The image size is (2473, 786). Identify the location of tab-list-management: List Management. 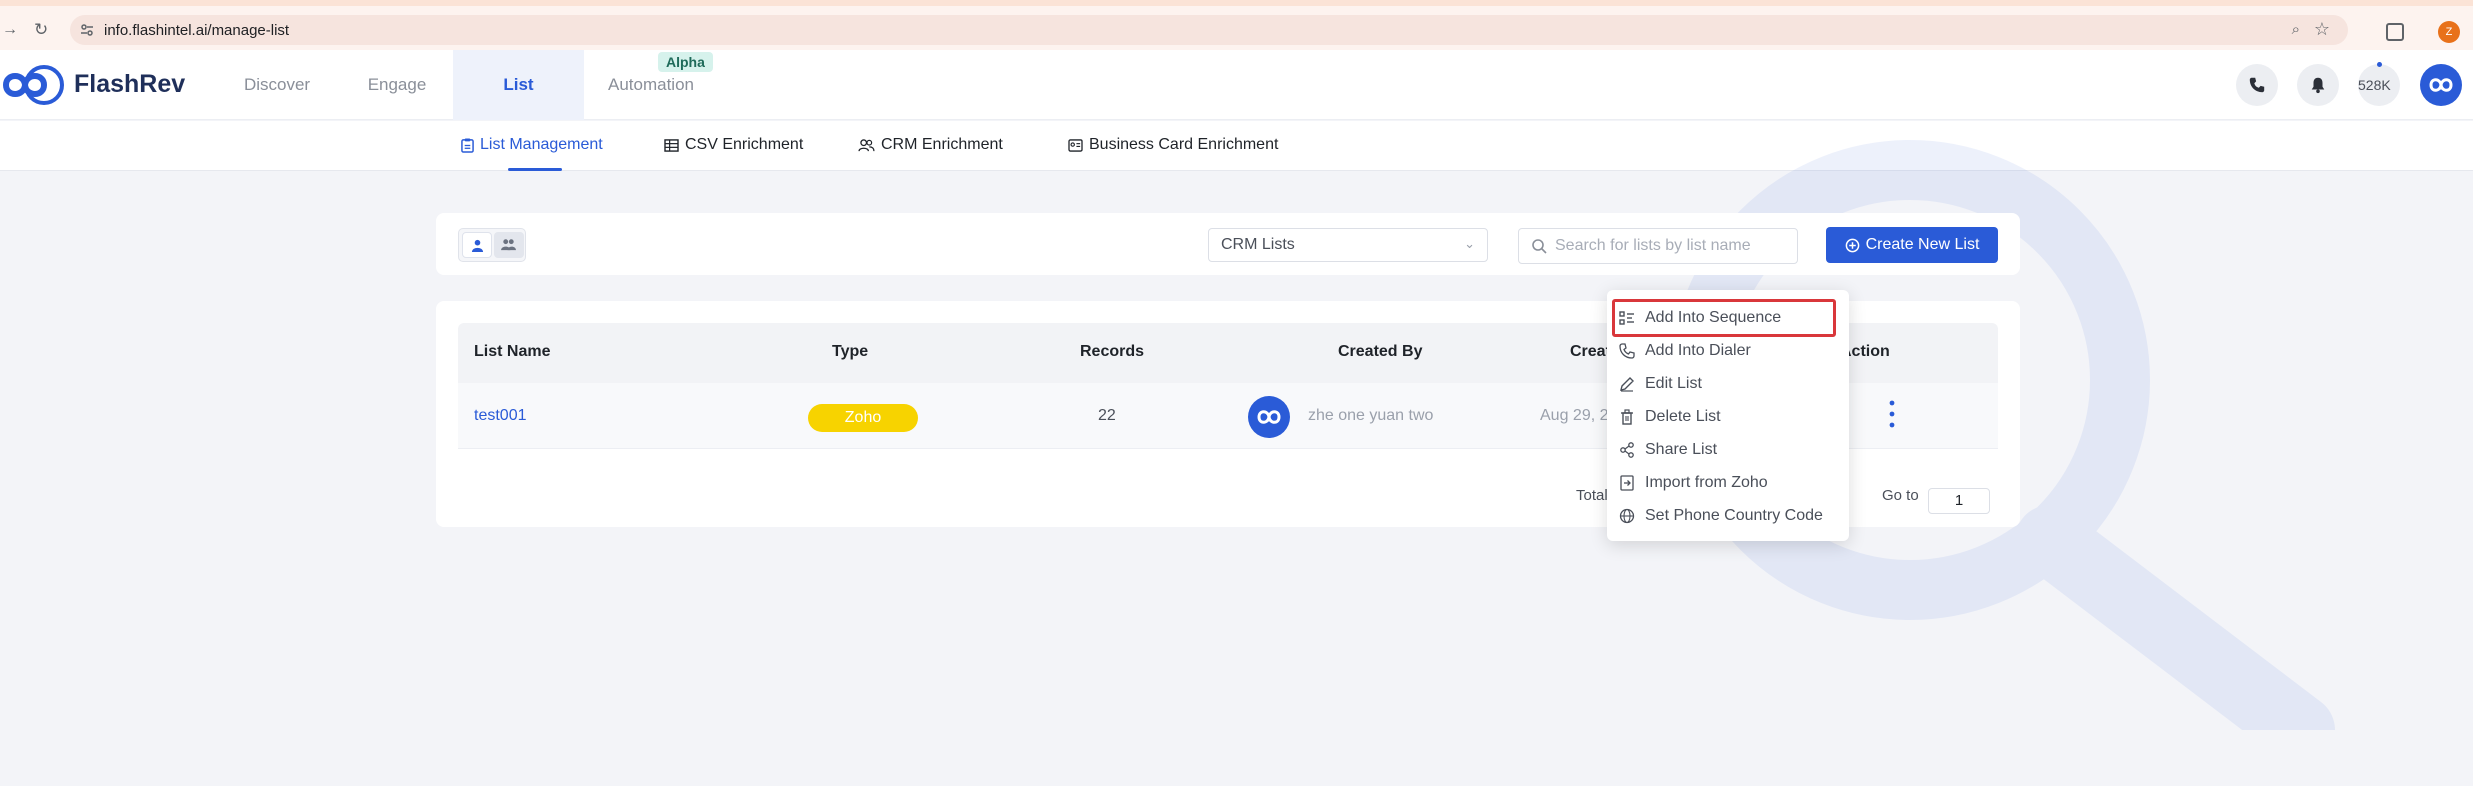
(532, 145).